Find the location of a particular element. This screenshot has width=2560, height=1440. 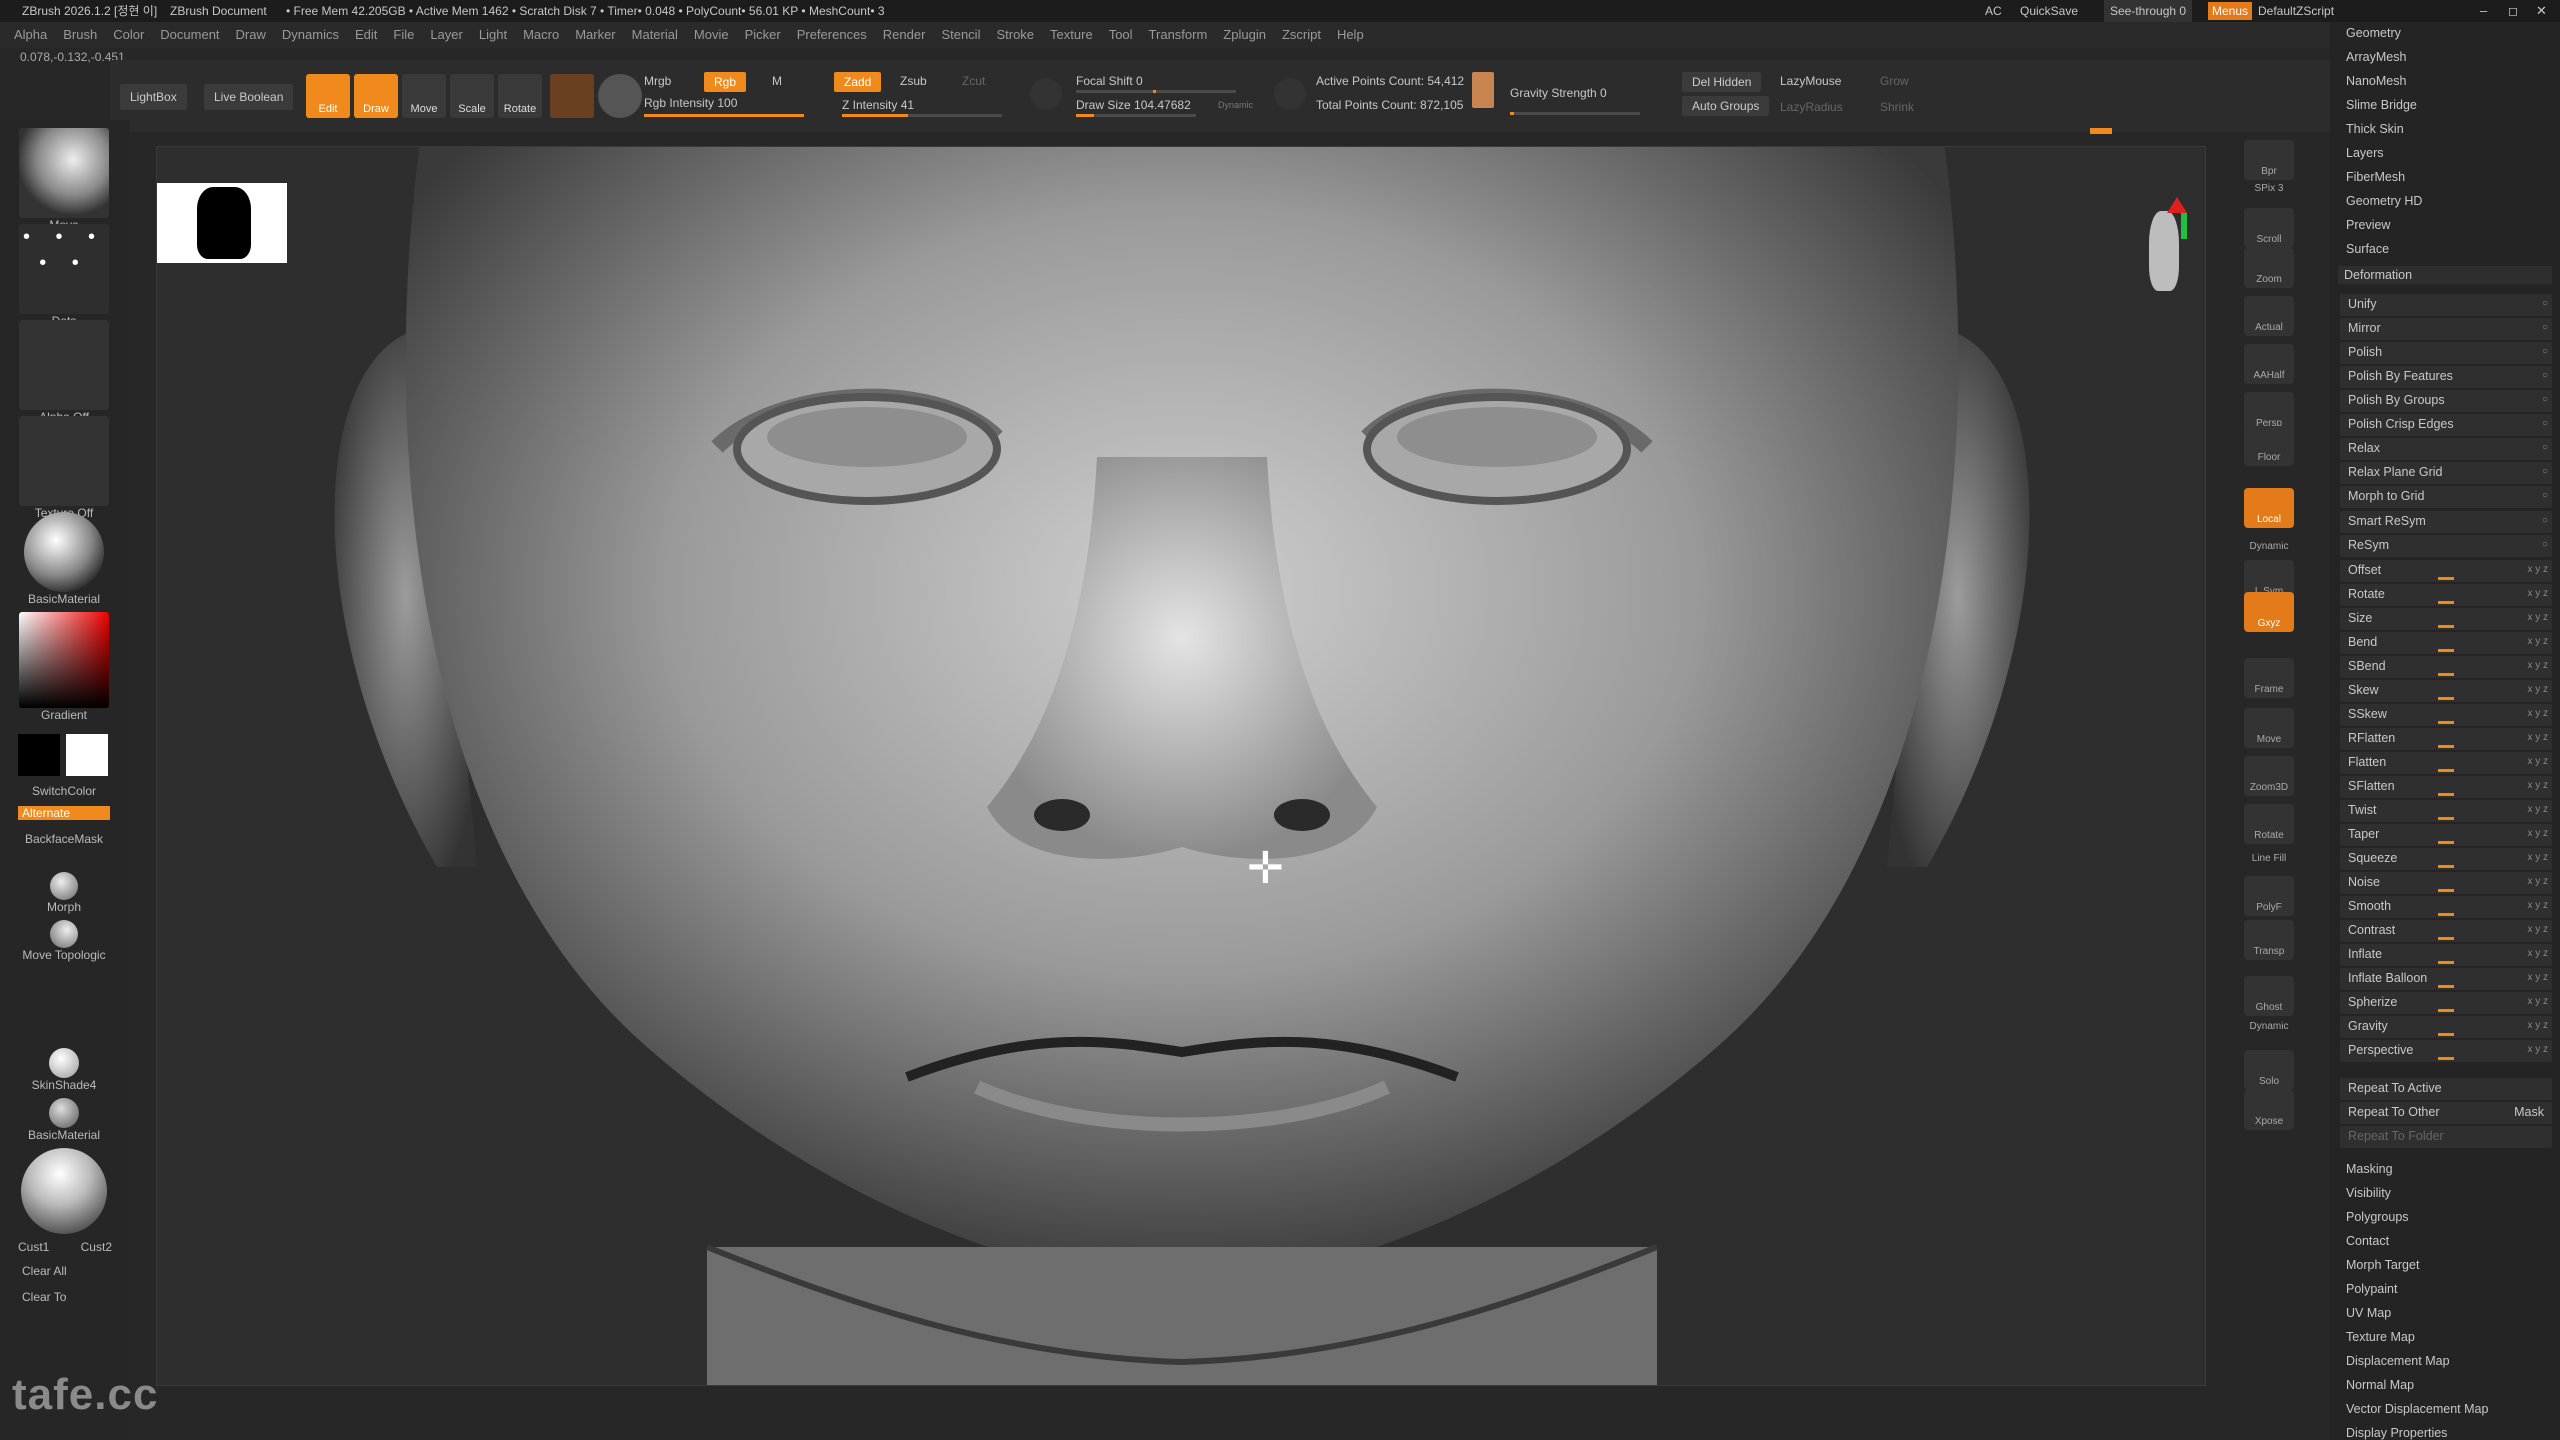

deform-polish-by-groups: Polish By Groups ○ is located at coordinates (2446, 401).